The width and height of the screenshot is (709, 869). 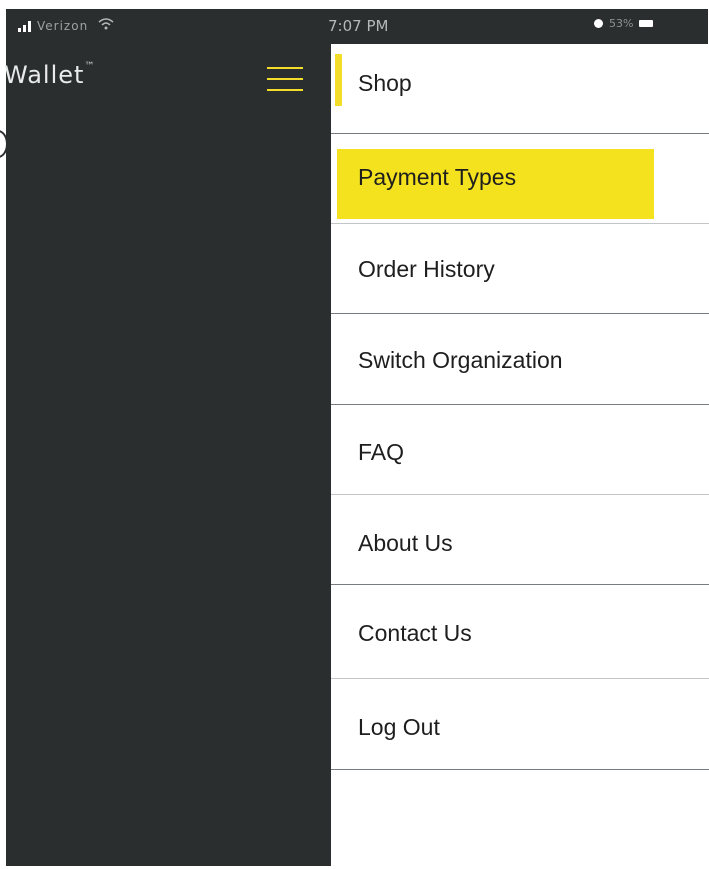 I want to click on battery-percentage: 53%, so click(x=621, y=23).